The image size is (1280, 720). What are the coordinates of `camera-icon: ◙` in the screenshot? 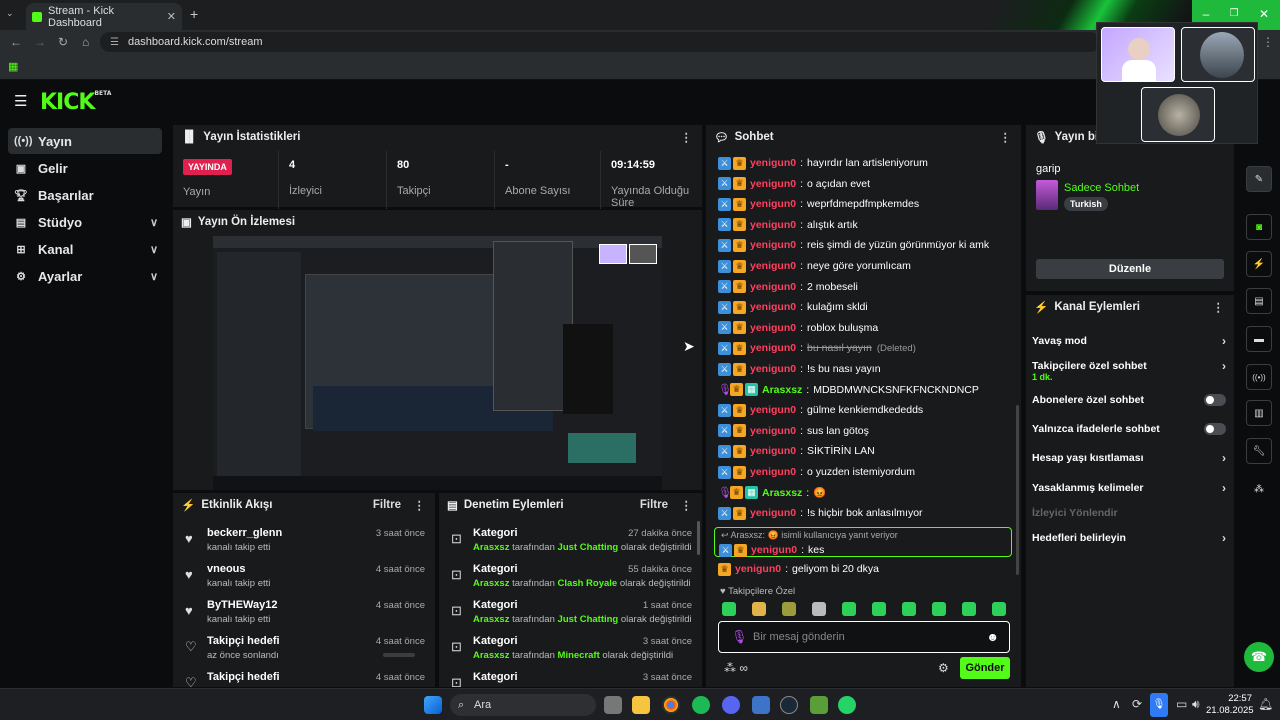 It's located at (1259, 227).